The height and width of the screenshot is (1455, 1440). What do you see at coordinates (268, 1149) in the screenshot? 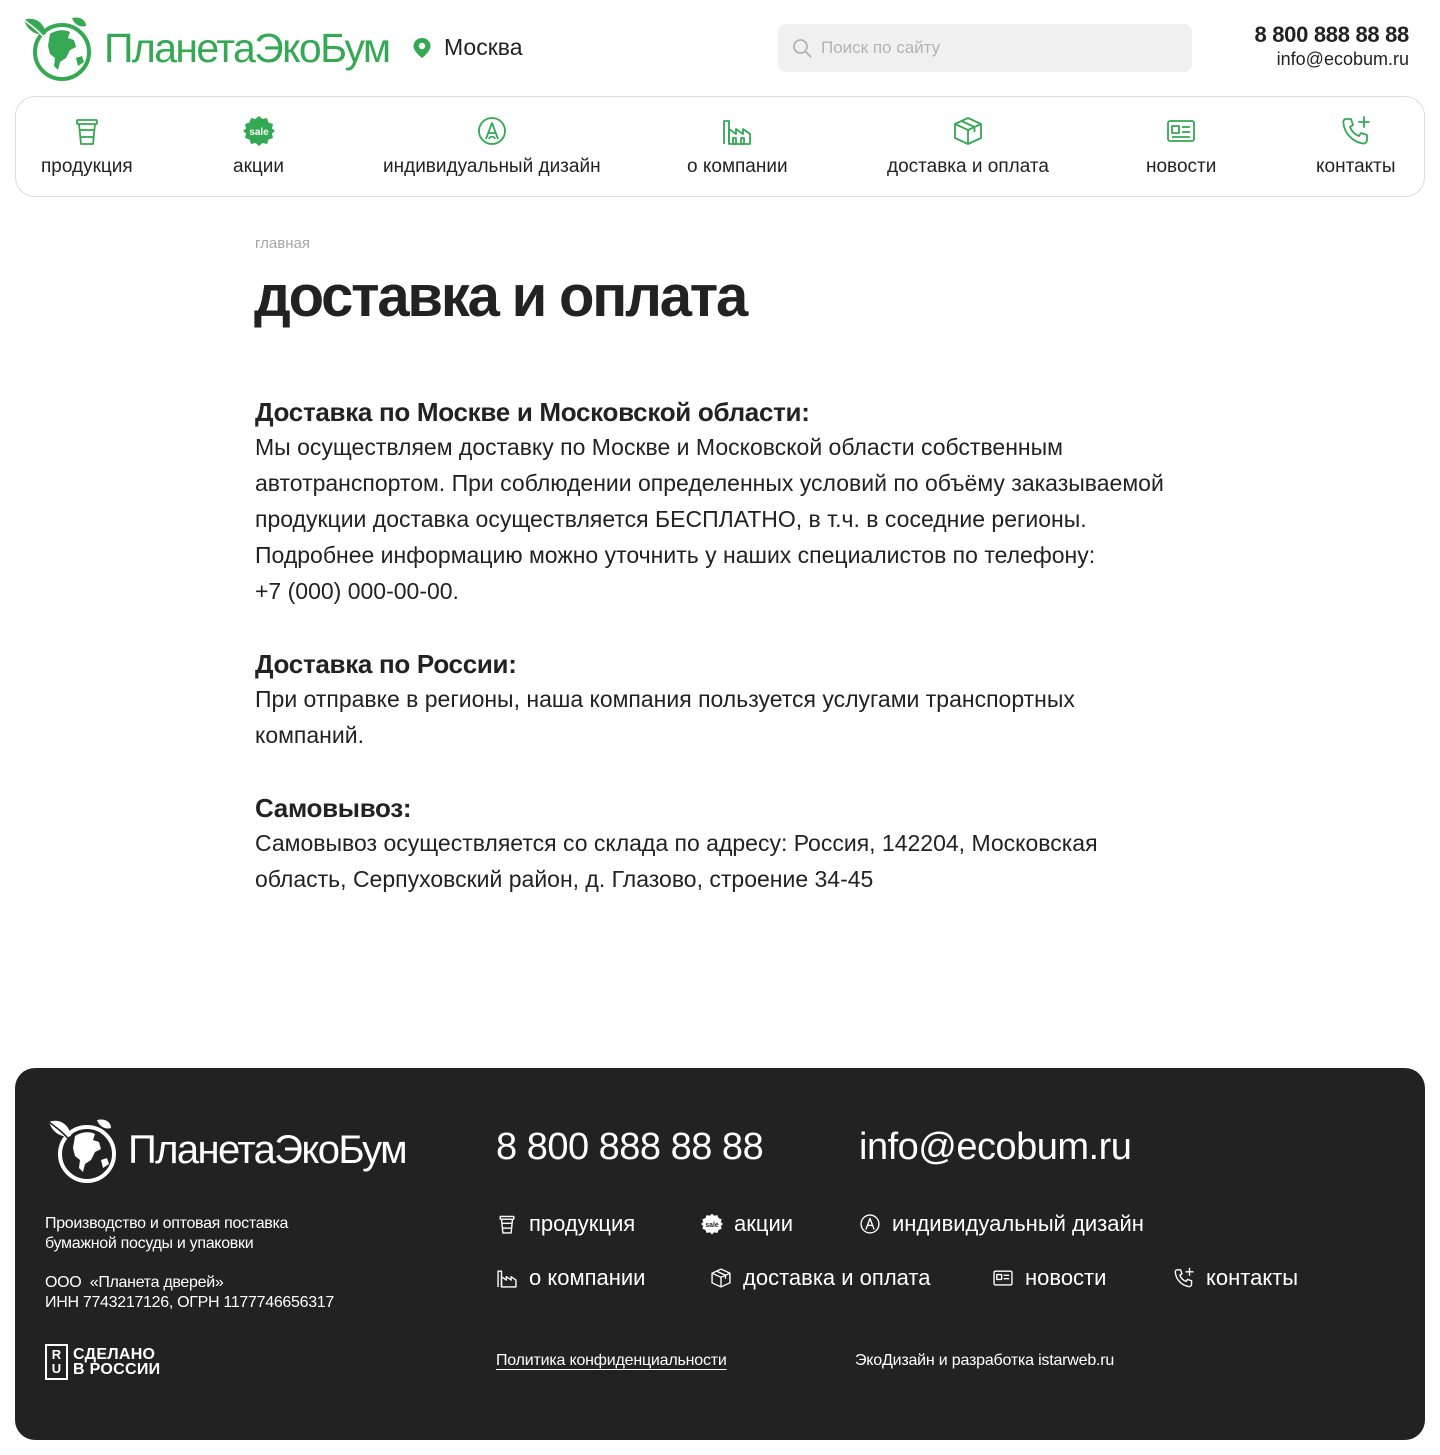
I see `footer-logo-text: ПланетаЭкоБум` at bounding box center [268, 1149].